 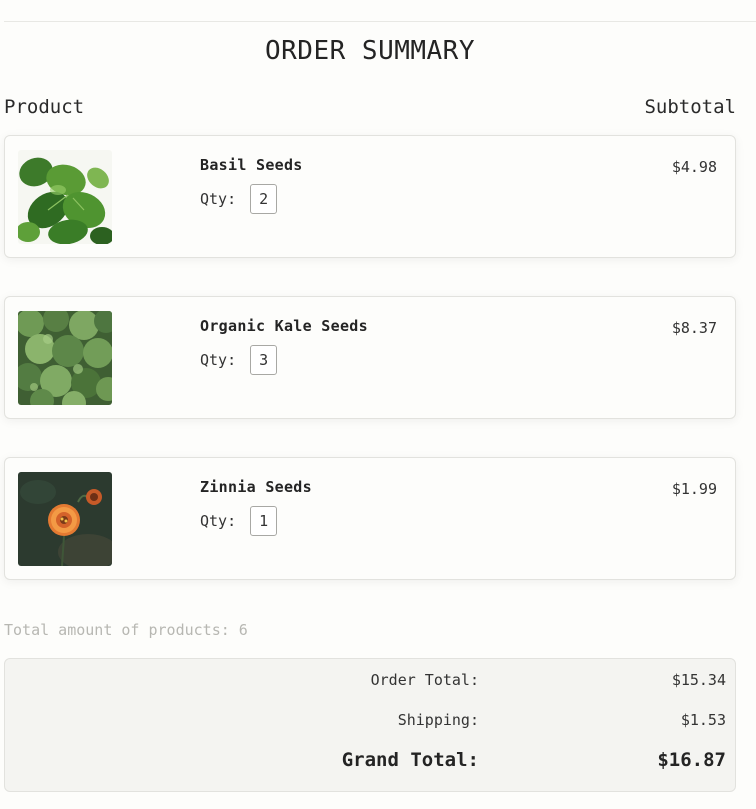 I want to click on quantity-field: 2, so click(x=264, y=199).